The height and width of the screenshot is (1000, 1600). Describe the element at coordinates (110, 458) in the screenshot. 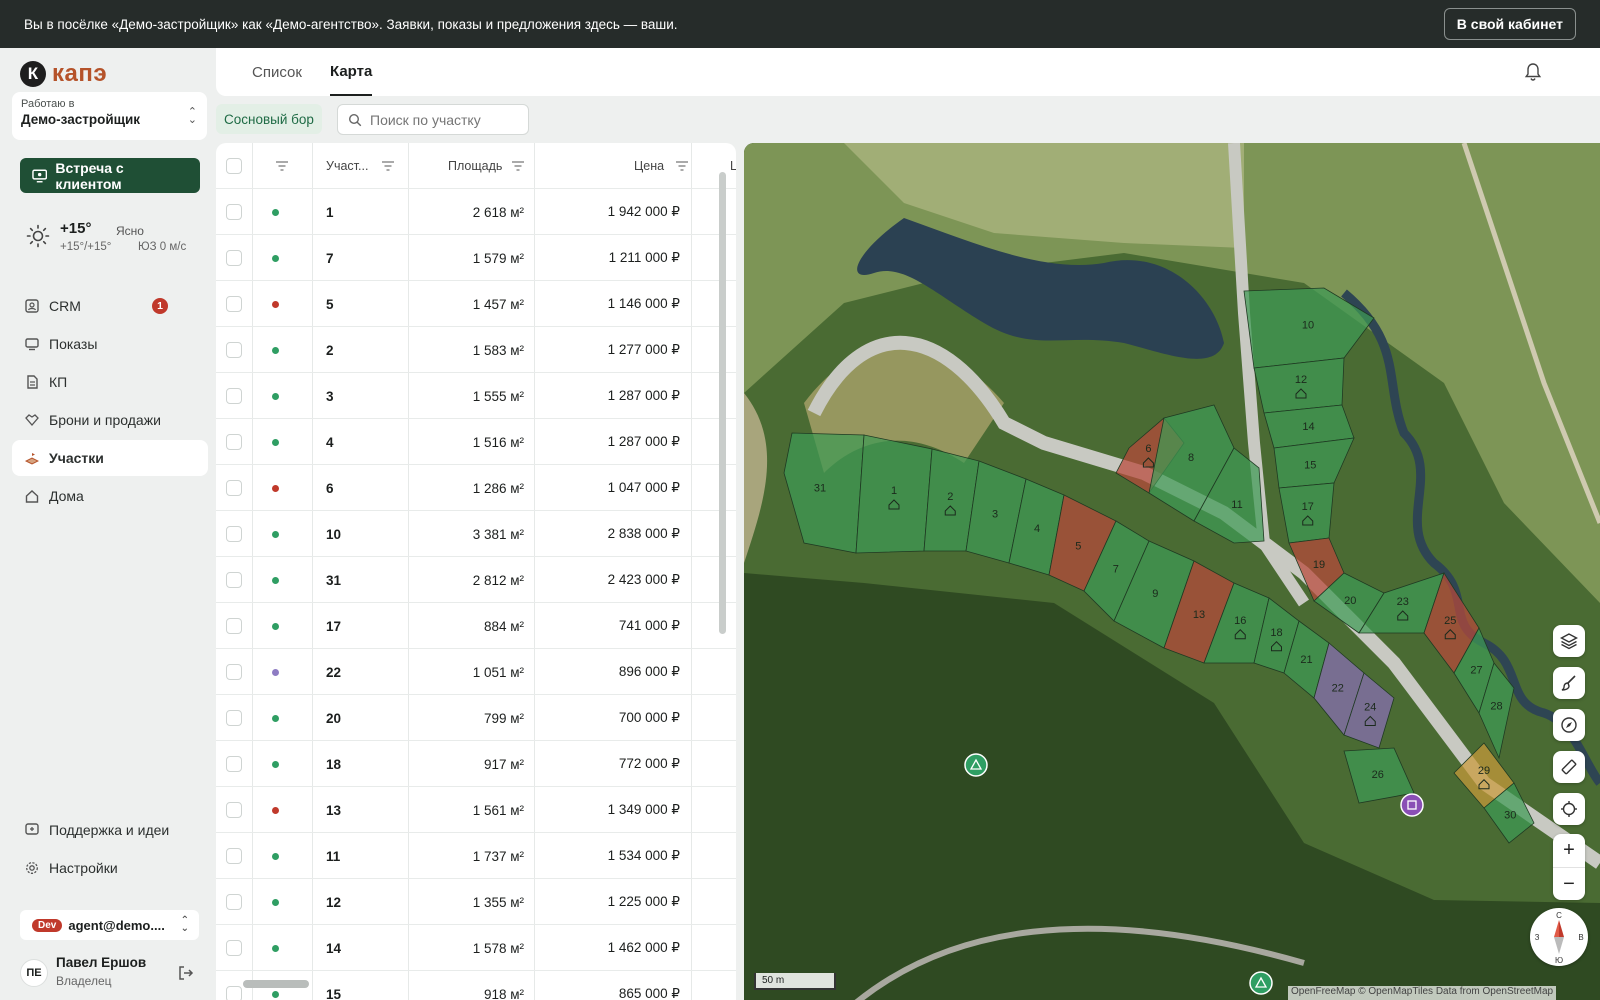

I see `sidebar-item-plots: Участки` at that location.